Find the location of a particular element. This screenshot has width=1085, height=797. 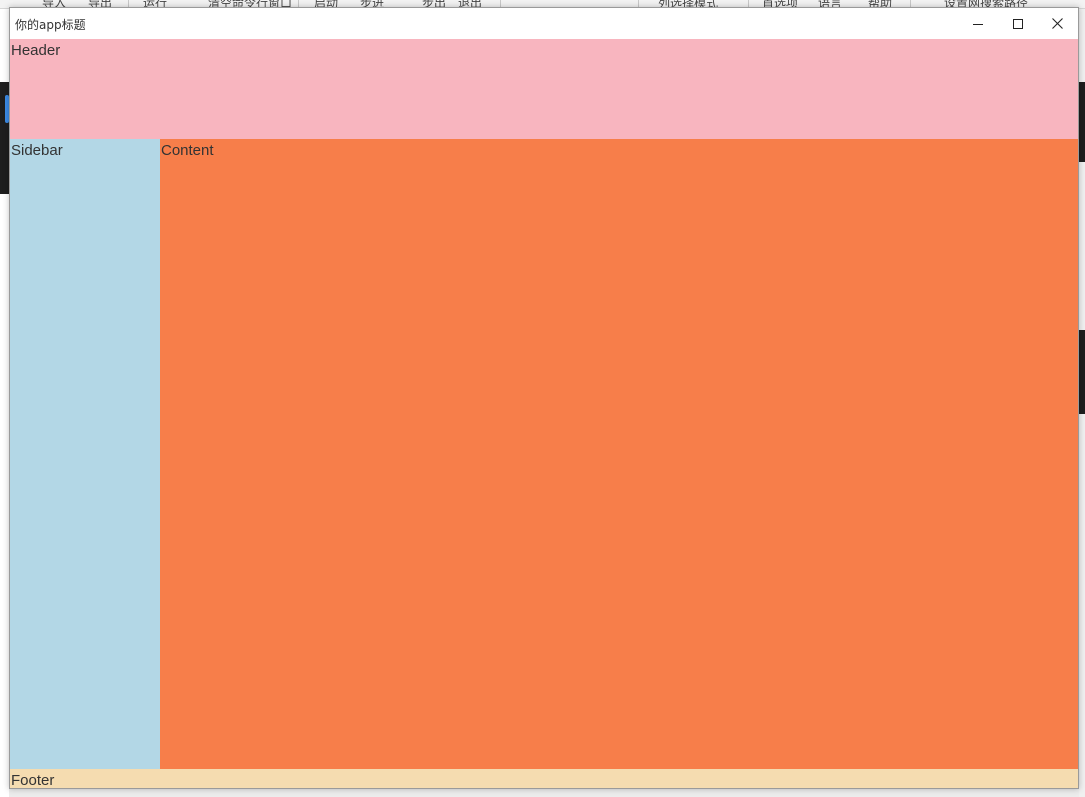

close-icon is located at coordinates (1057, 23).